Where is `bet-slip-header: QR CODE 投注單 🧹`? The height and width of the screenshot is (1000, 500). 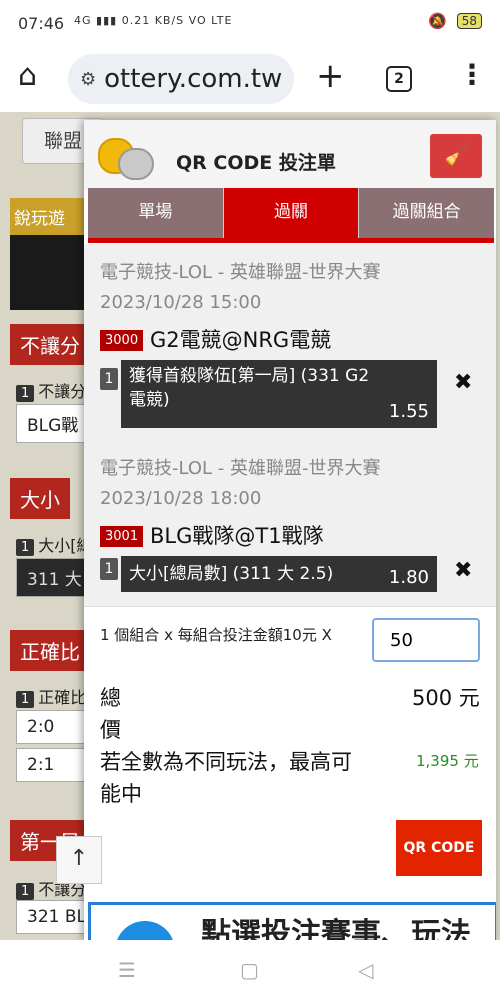
bet-slip-header: QR CODE 投注單 🧹 is located at coordinates (290, 155).